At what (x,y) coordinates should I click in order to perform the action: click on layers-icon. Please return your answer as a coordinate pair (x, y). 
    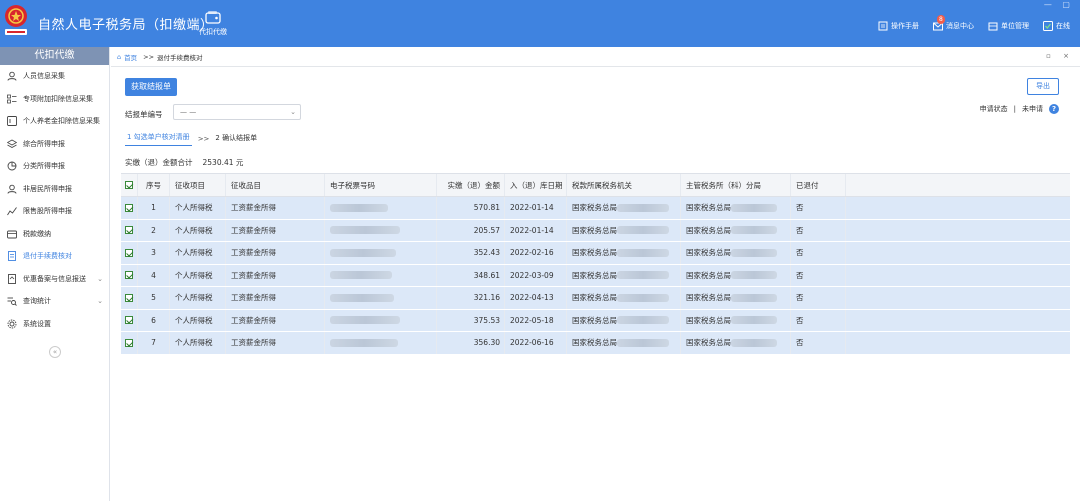
    Looking at the image, I should click on (12, 143).